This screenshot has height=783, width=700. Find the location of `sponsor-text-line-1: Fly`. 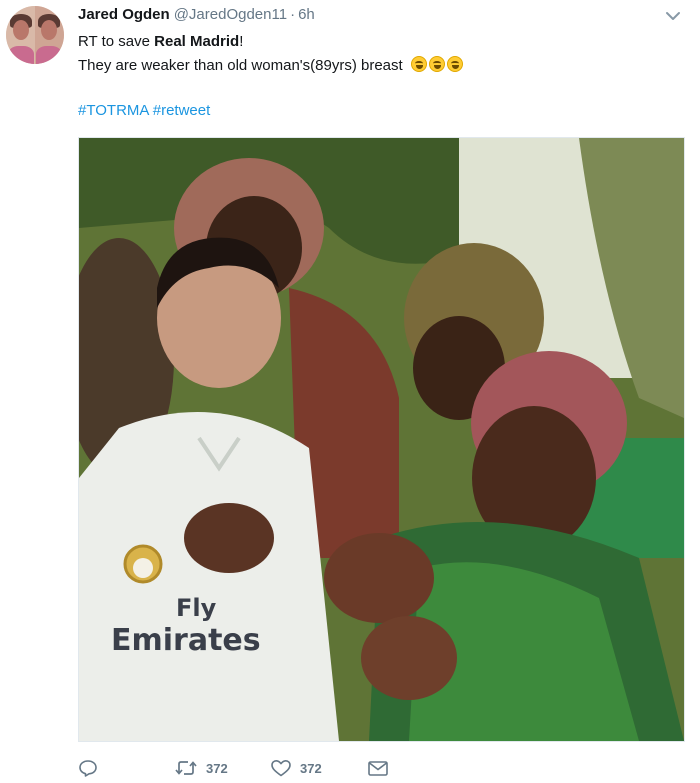

sponsor-text-line-1: Fly is located at coordinates (196, 608).